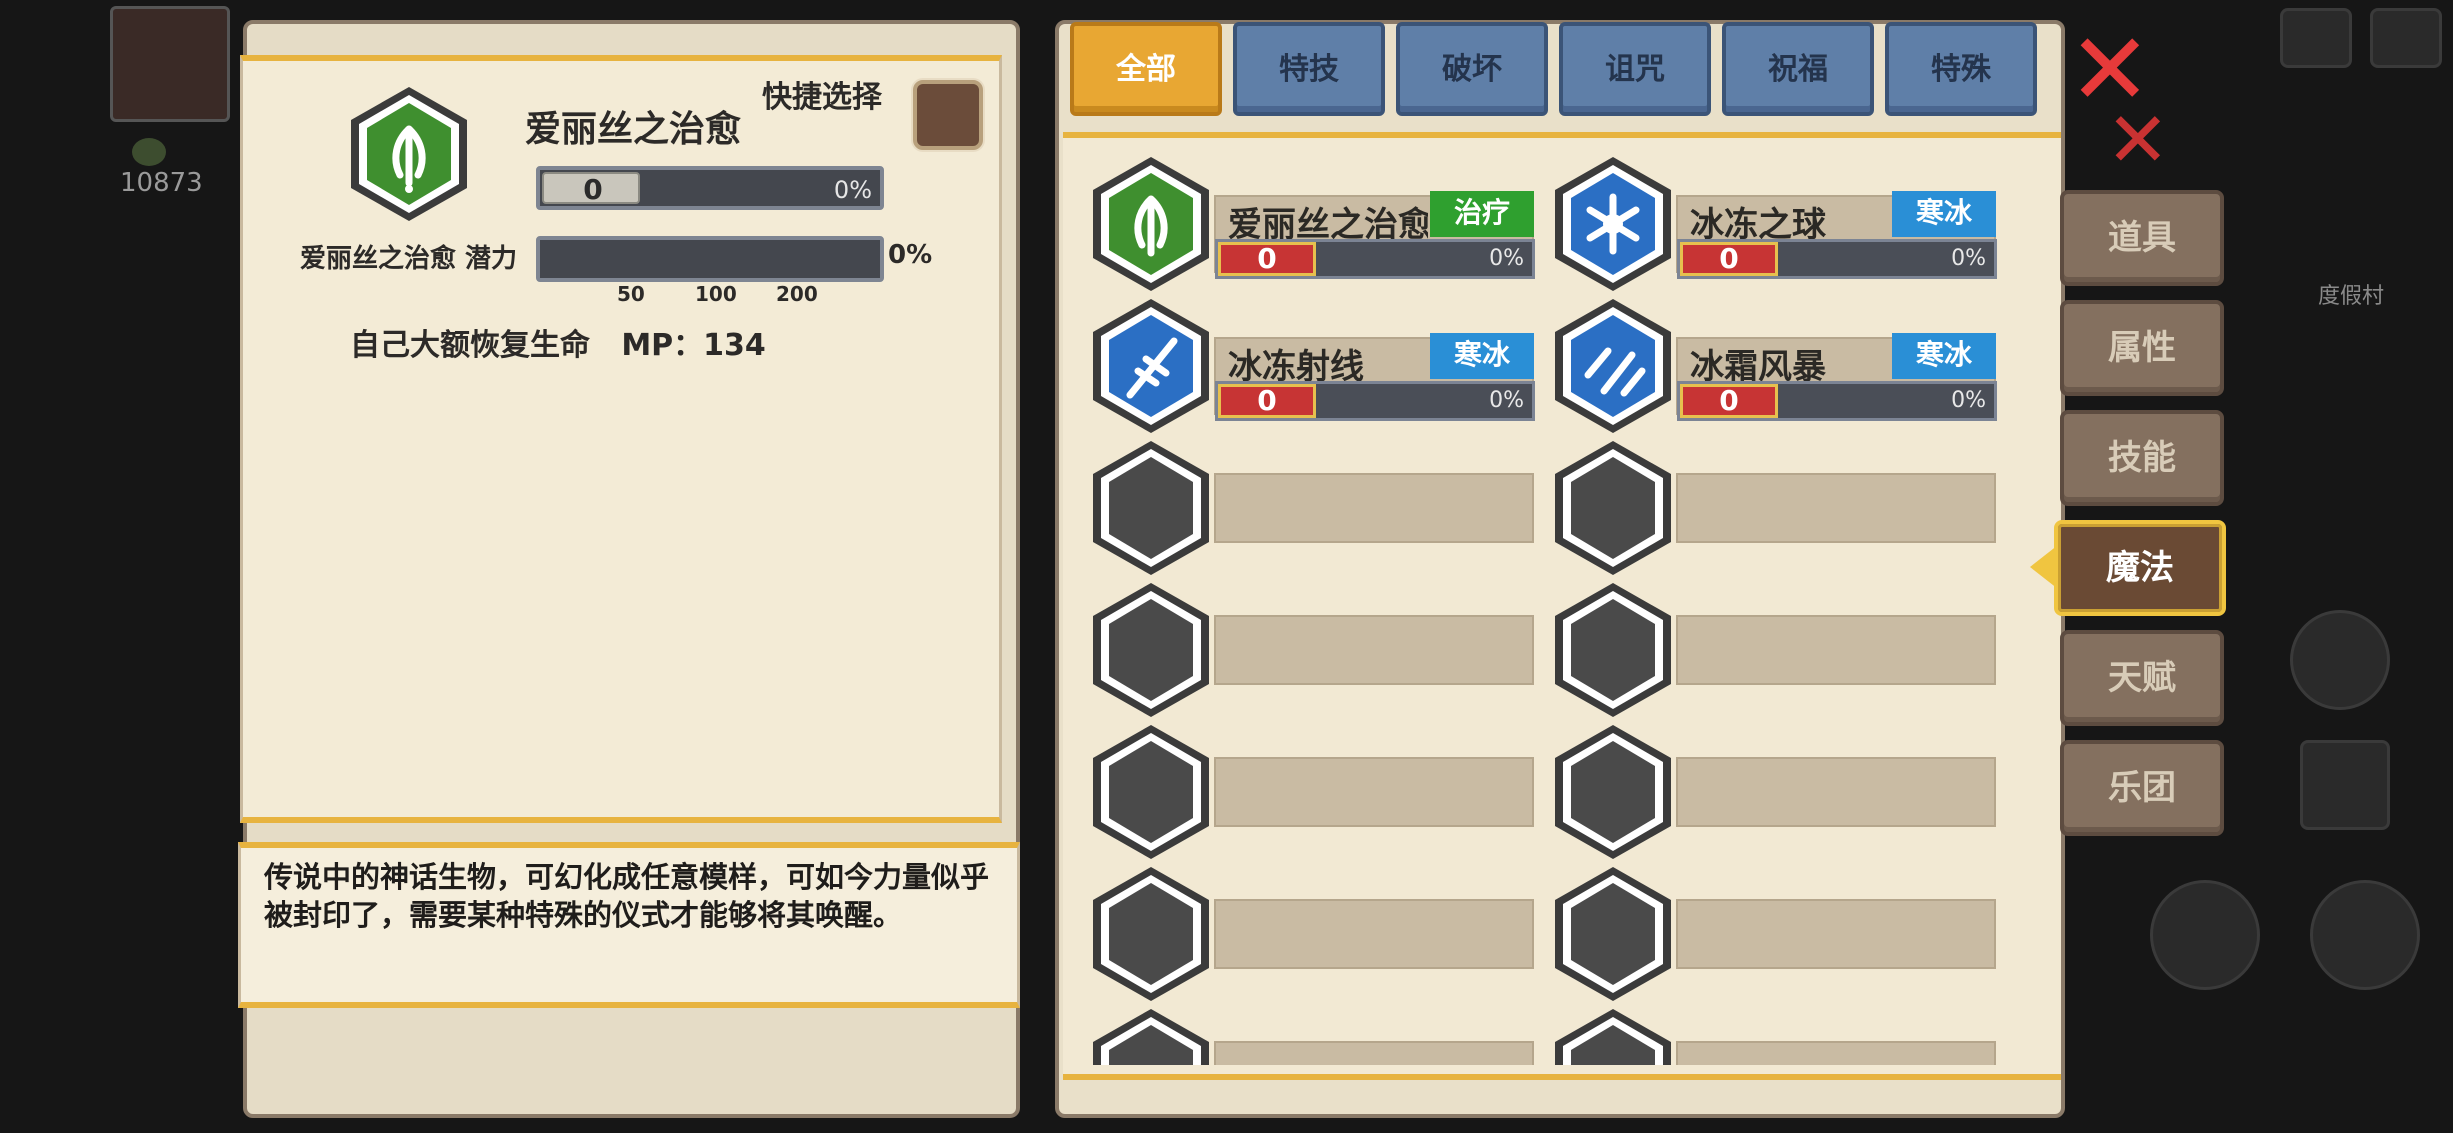 The width and height of the screenshot is (2453, 1133). I want to click on bow-icon, so click(2365, 935).